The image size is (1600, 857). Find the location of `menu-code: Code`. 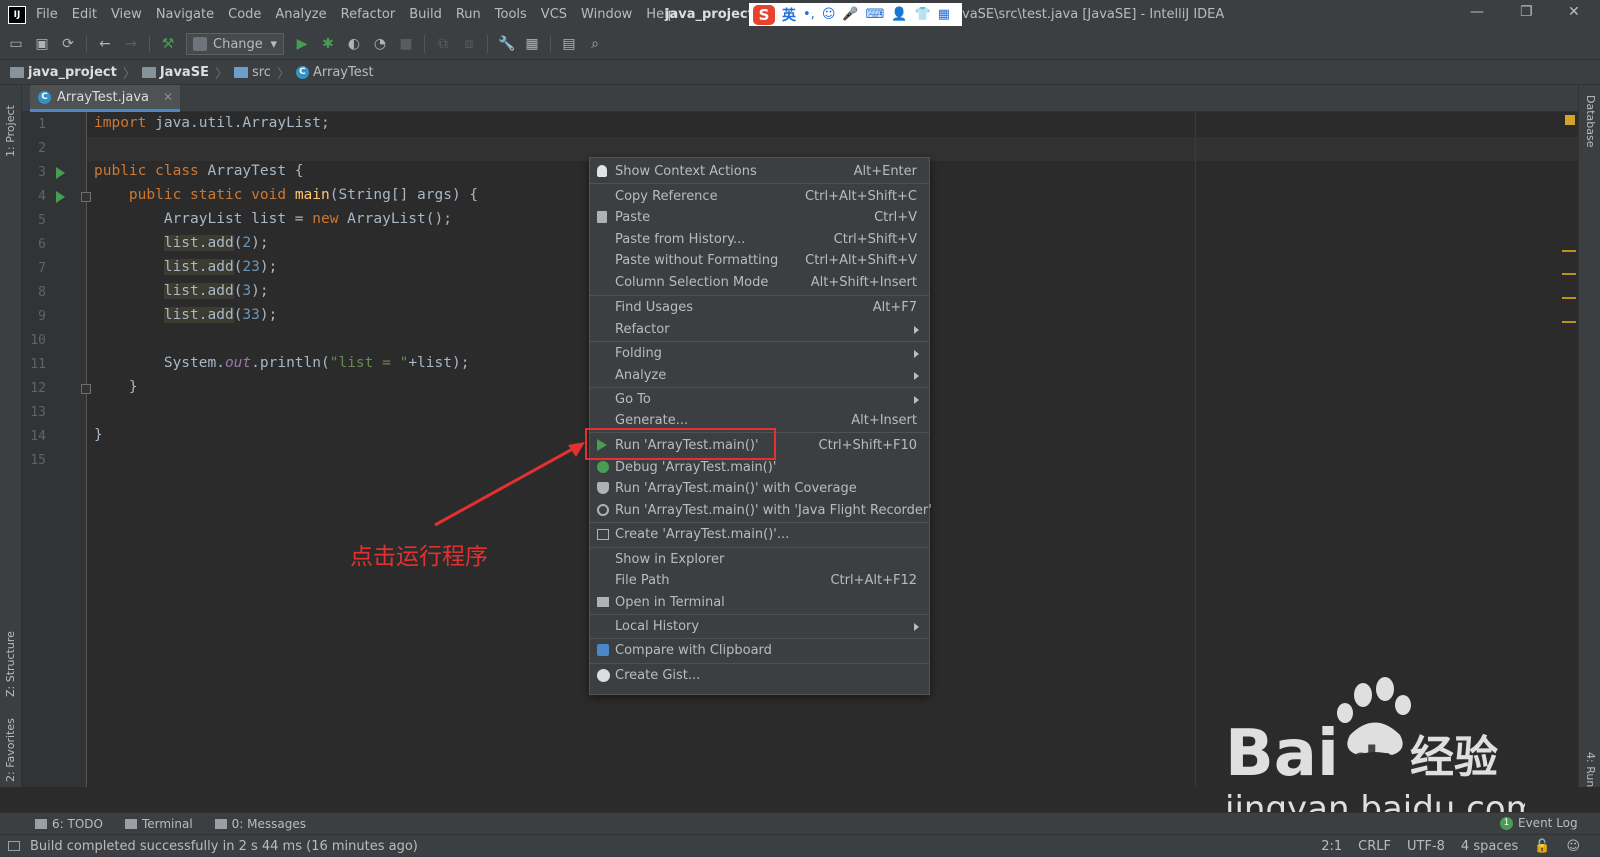

menu-code: Code is located at coordinates (244, 14).